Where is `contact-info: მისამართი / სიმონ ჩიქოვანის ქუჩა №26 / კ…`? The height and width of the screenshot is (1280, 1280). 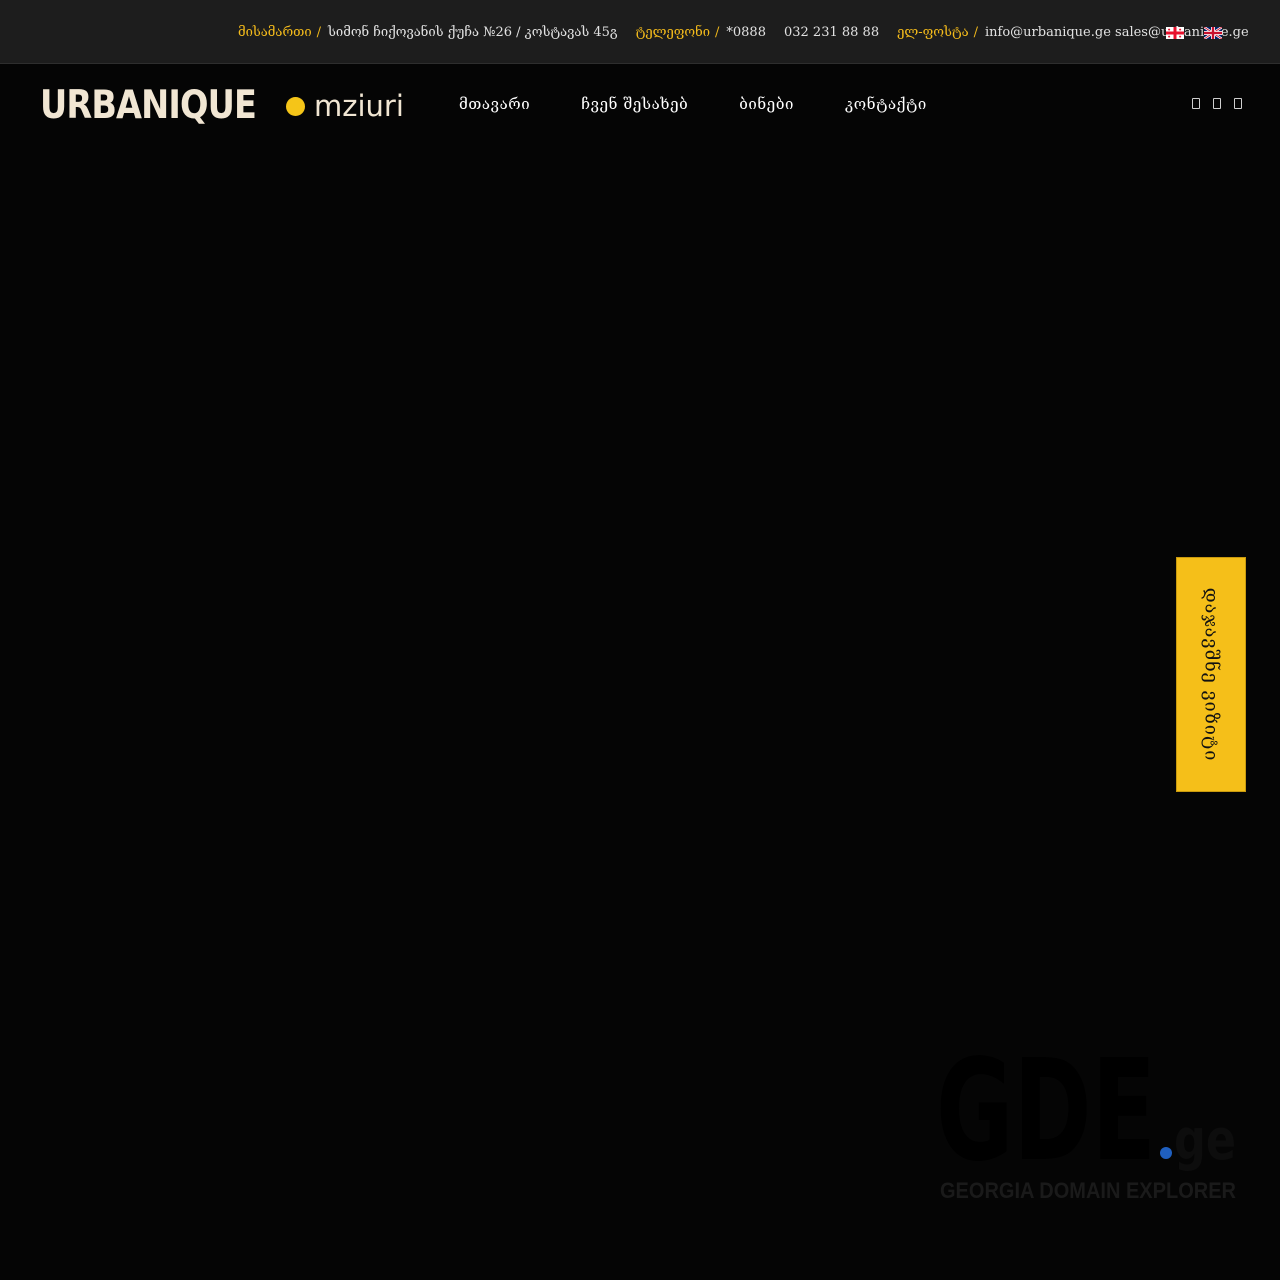 contact-info: მისამართი / სიმონ ჩიქოვანის ქუჩა №26 / კ… is located at coordinates (743, 32).